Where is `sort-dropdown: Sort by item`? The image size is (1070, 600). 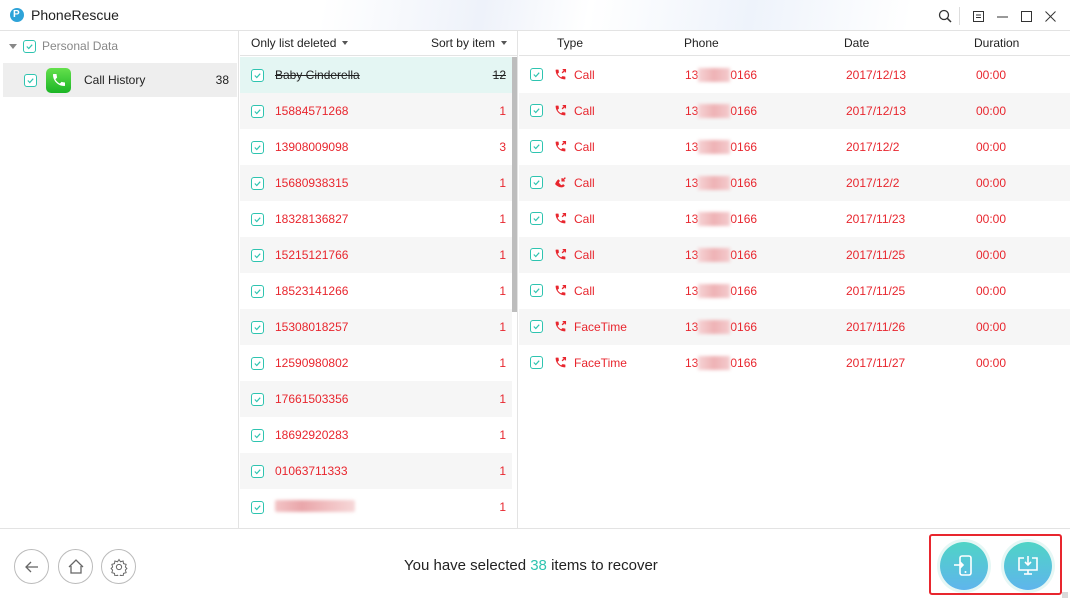
sort-dropdown: Sort by item is located at coordinates (469, 43).